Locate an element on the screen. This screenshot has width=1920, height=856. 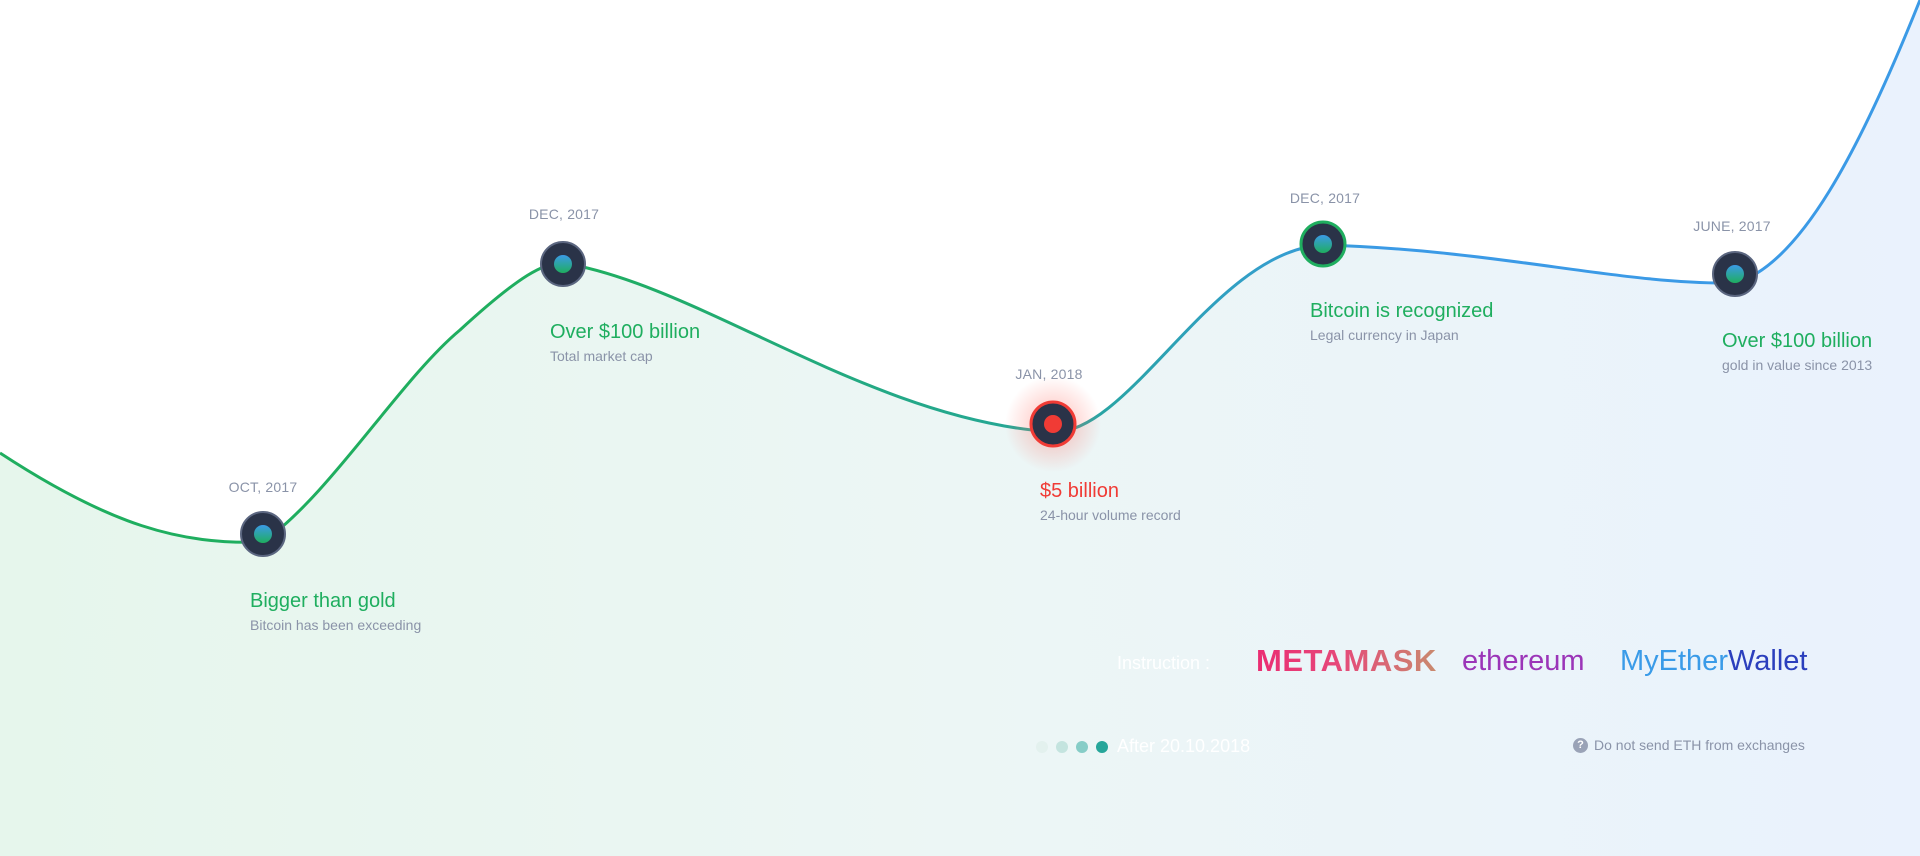
exchange-notice: ? Do not send ETH from exchanges is located at coordinates (1689, 745).